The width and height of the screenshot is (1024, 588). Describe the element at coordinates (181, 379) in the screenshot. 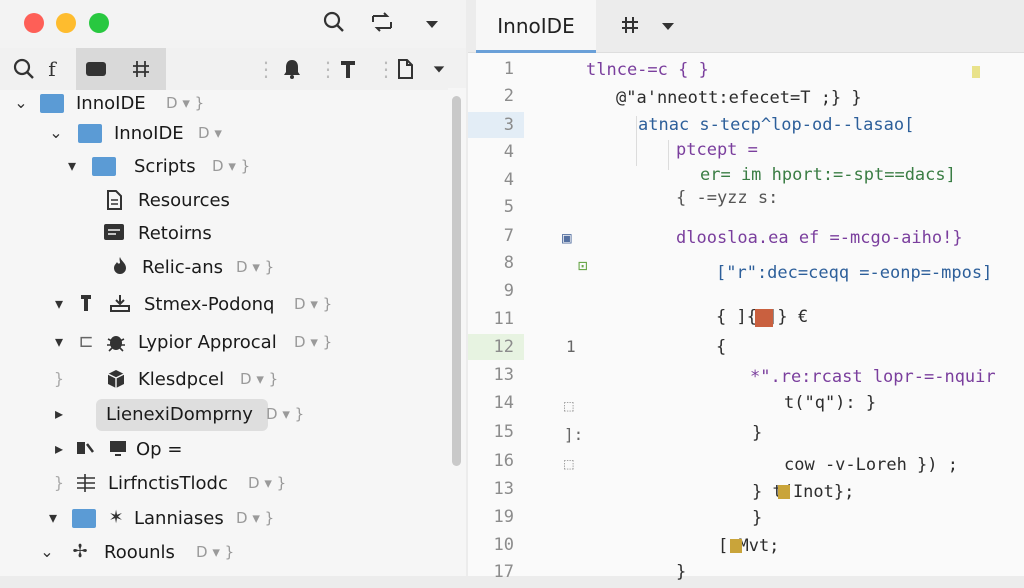

I see `tree-item-label: Klesdpcel` at that location.